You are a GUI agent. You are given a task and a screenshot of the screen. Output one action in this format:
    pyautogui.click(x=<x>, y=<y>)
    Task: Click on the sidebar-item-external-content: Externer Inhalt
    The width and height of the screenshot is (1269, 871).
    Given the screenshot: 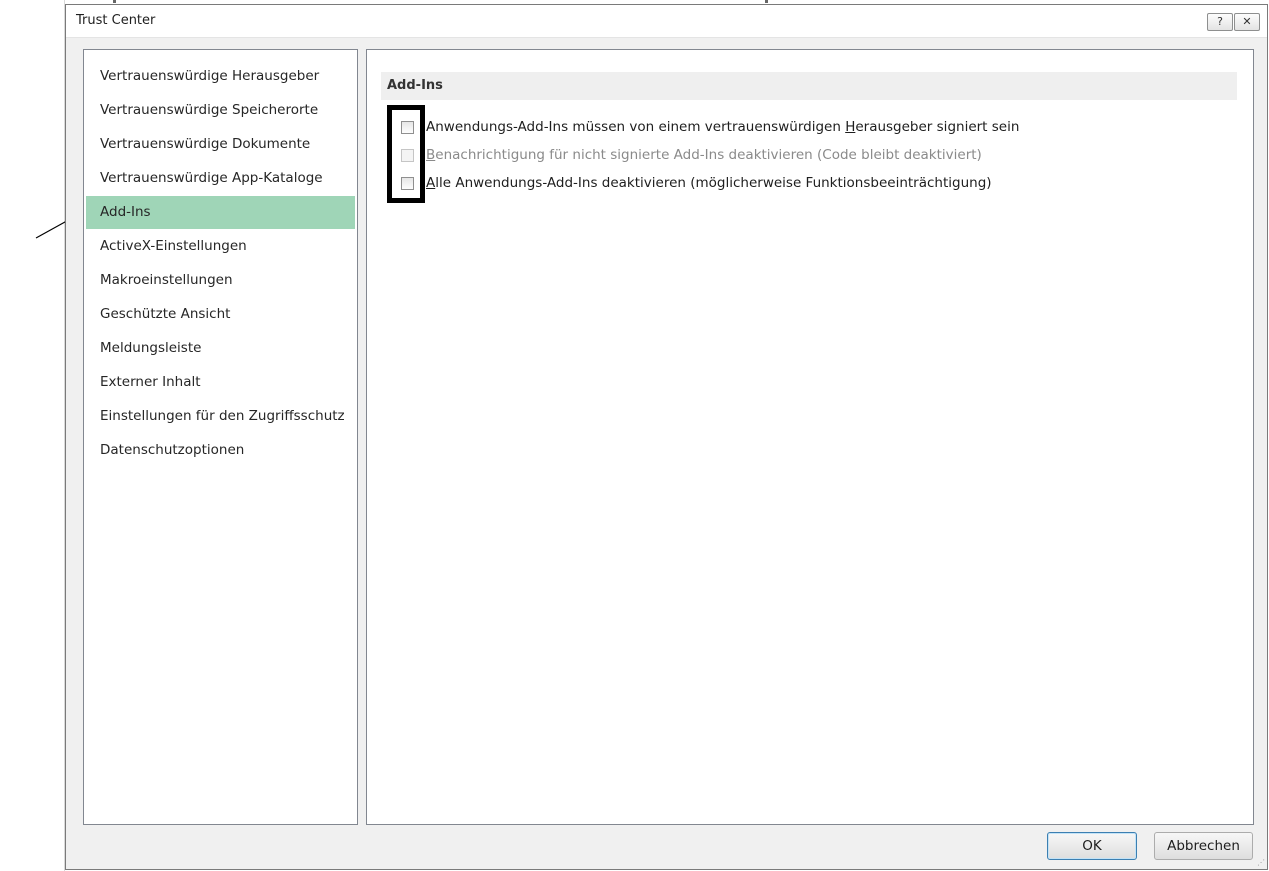 What is the action you would take?
    pyautogui.click(x=220, y=382)
    